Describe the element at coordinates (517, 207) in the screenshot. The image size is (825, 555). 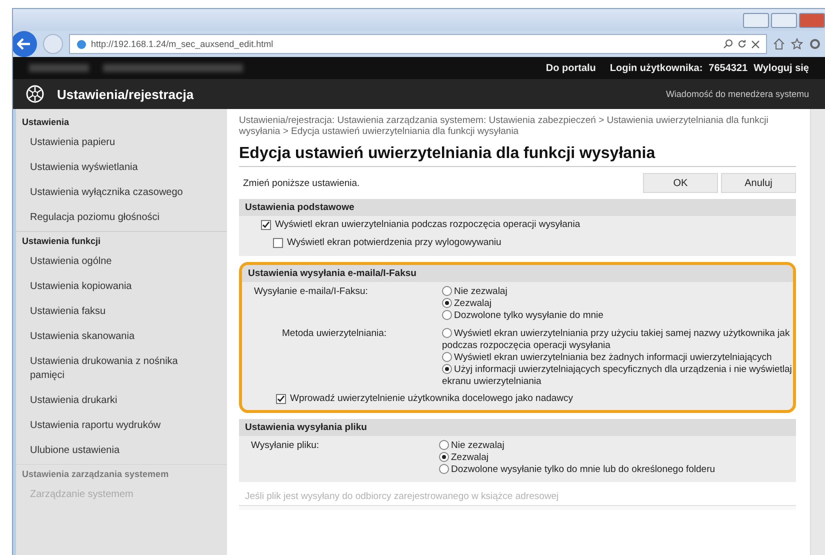
I see `section-heading: Ustawienia podstawowe` at that location.